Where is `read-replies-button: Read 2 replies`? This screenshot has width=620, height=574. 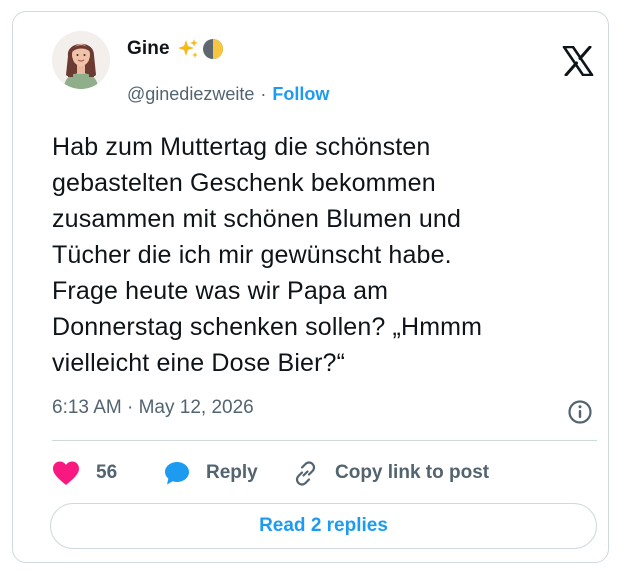 read-replies-button: Read 2 replies is located at coordinates (323, 526).